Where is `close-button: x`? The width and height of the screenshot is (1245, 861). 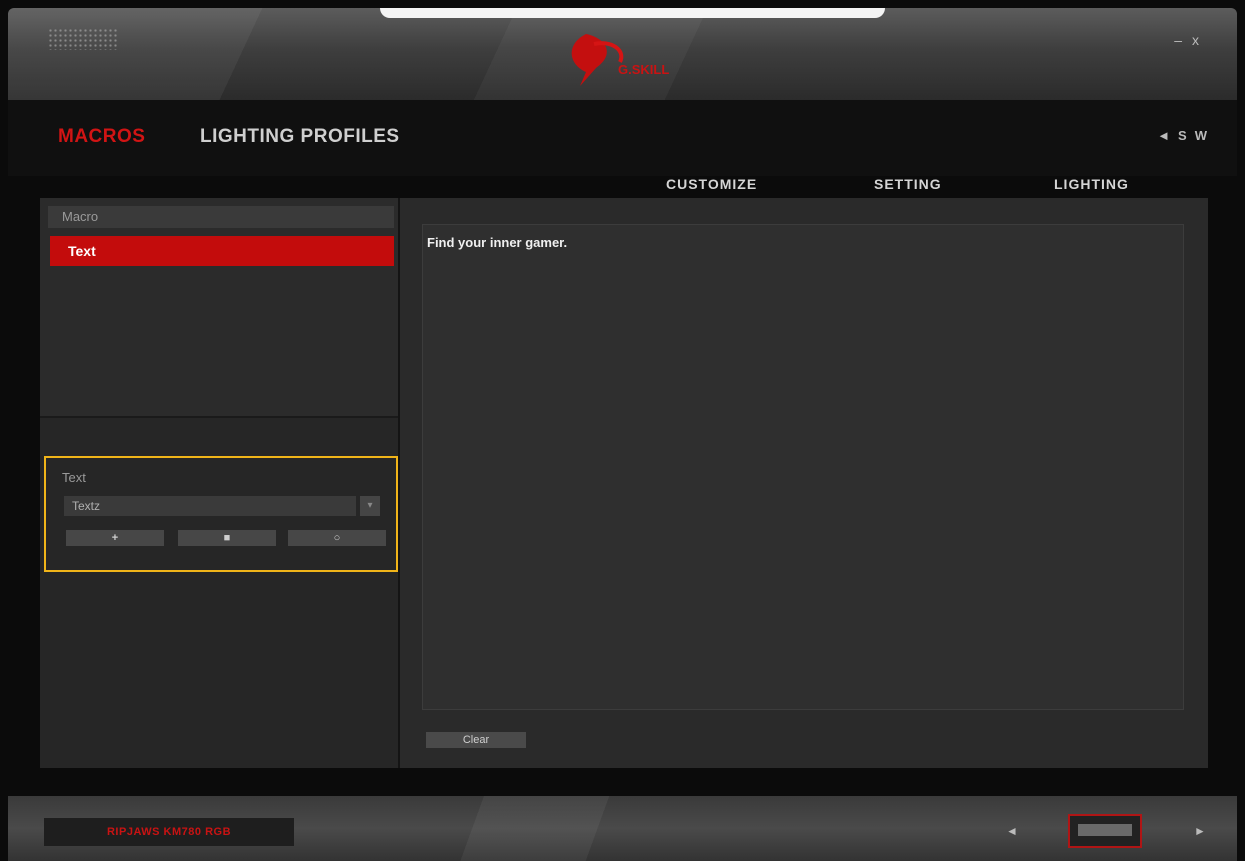 close-button: x is located at coordinates (1195, 40).